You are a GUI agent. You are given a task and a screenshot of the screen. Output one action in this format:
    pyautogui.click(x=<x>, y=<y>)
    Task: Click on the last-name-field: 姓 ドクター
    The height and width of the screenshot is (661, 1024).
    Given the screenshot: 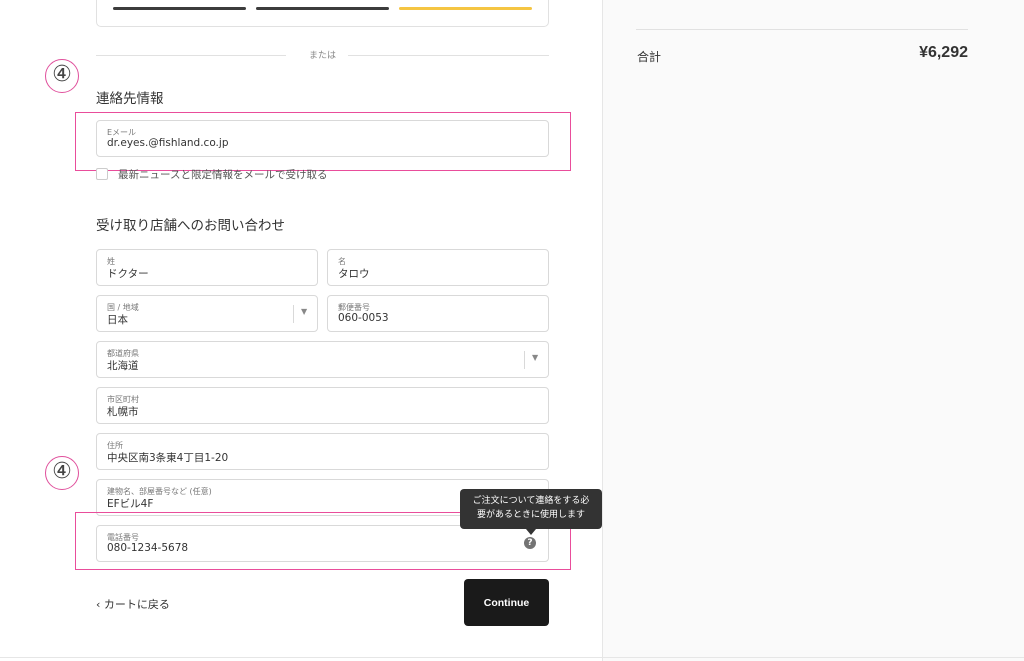 What is the action you would take?
    pyautogui.click(x=207, y=267)
    